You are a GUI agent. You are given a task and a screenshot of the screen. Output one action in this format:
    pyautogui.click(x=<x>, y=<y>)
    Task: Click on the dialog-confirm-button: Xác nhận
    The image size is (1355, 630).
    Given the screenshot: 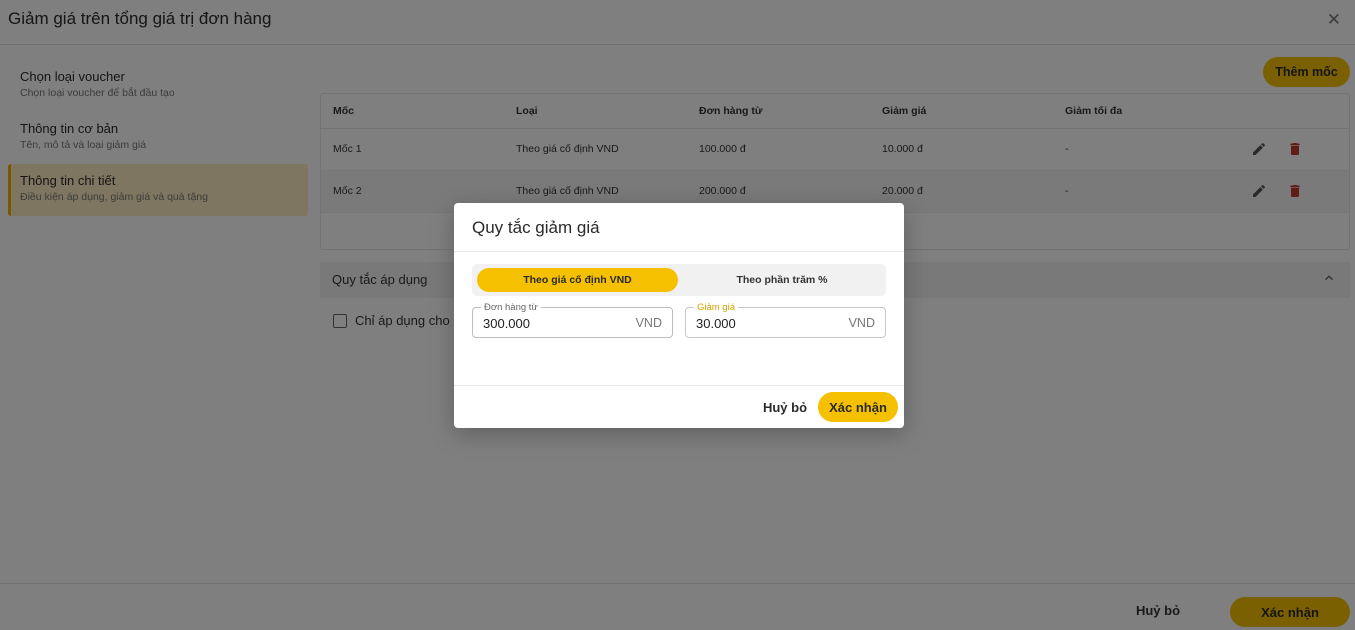 What is the action you would take?
    pyautogui.click(x=858, y=407)
    